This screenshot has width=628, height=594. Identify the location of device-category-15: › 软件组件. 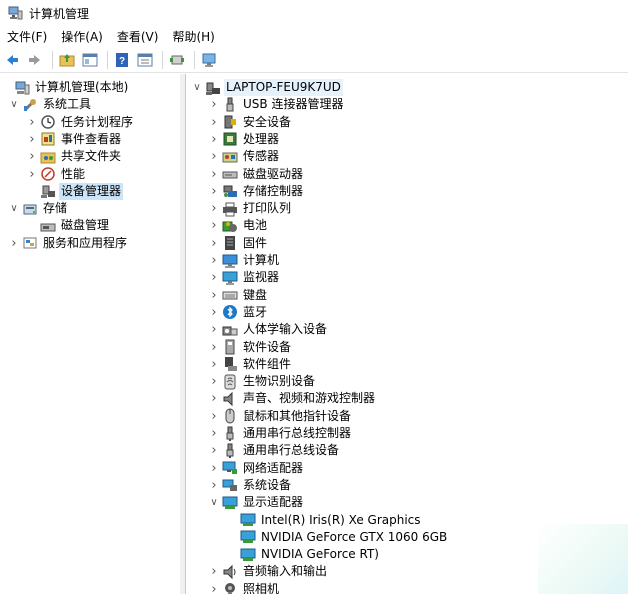
(250, 364).